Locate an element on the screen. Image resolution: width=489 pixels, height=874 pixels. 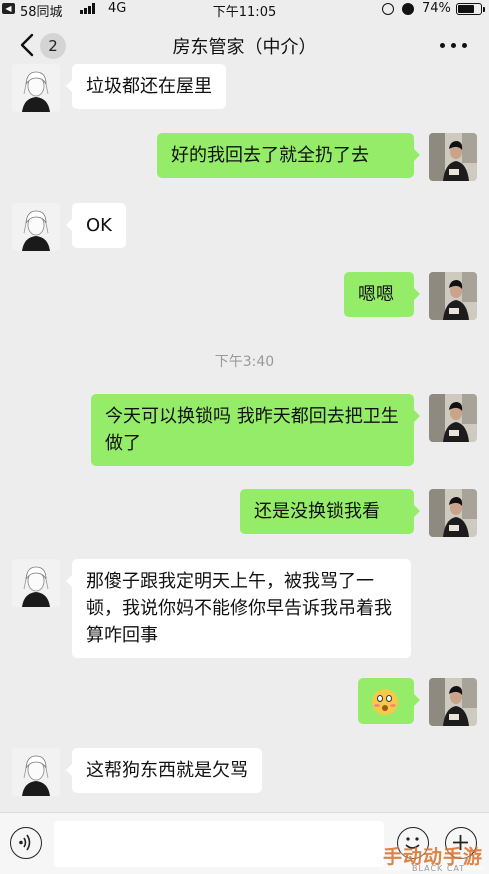
message-bubble-received: 垃圾都还在屋里 is located at coordinates (146, 86).